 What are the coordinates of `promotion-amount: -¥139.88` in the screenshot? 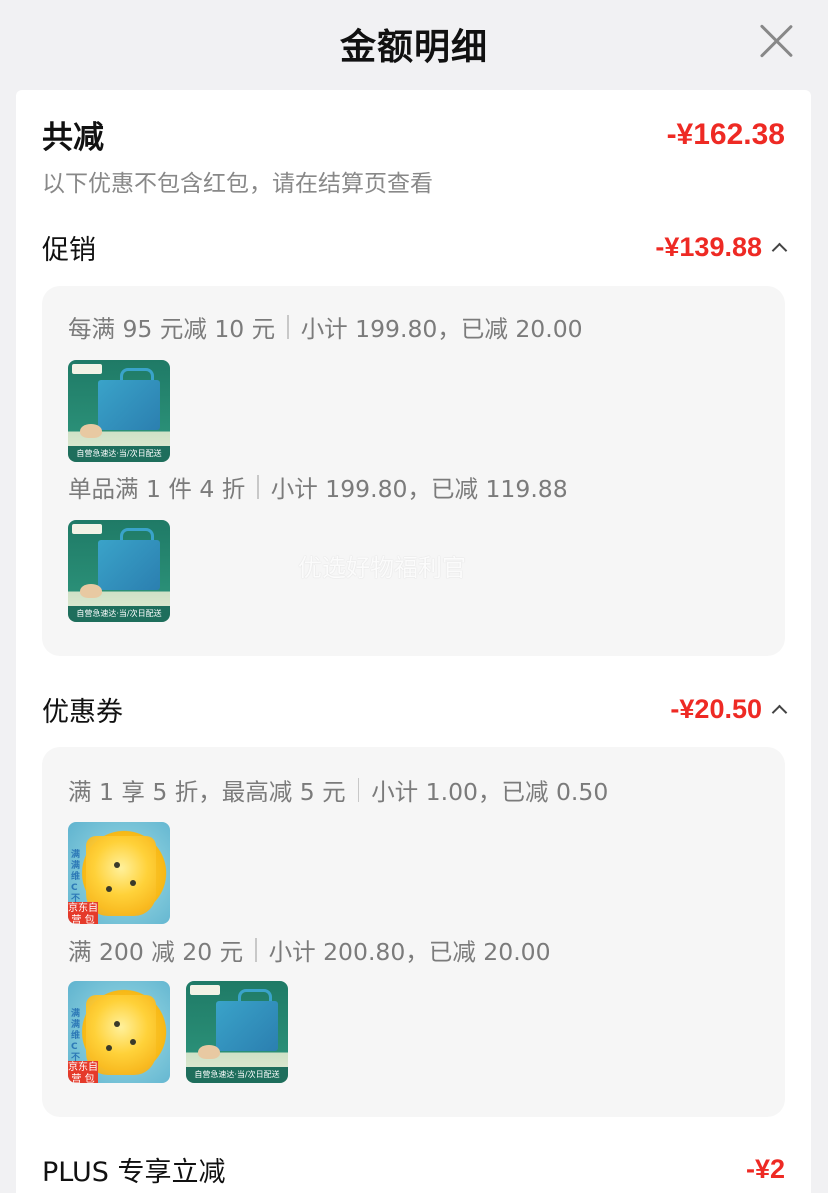 It's located at (721, 247).